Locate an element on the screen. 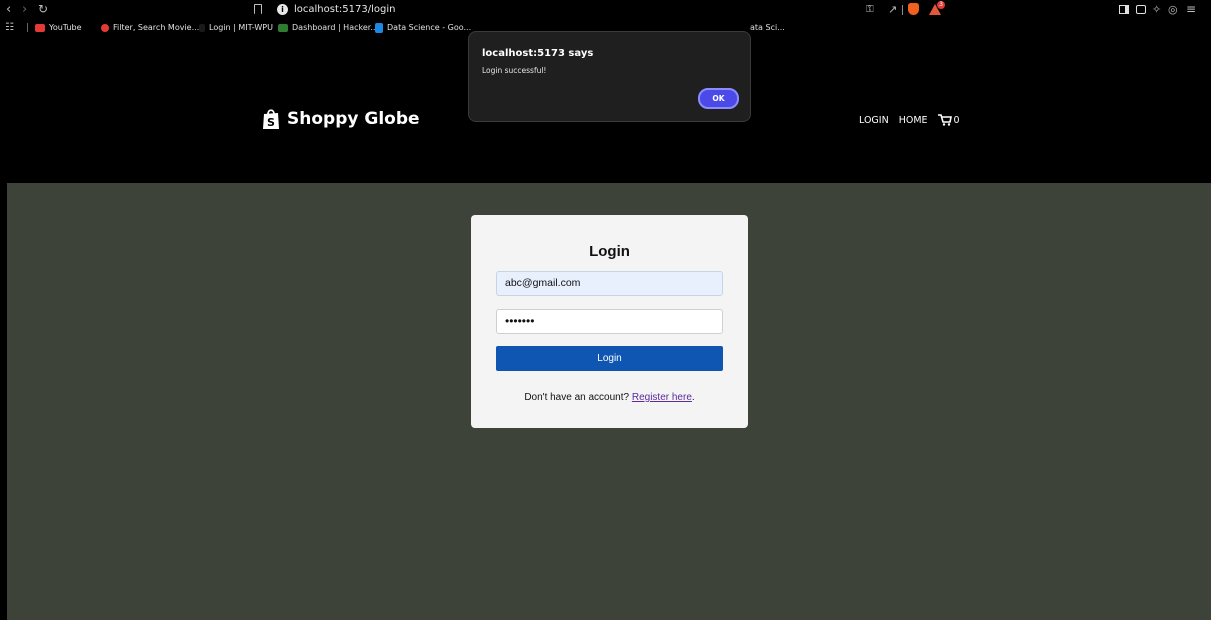 This screenshot has width=1211, height=620. cart-count: 0 is located at coordinates (956, 120).